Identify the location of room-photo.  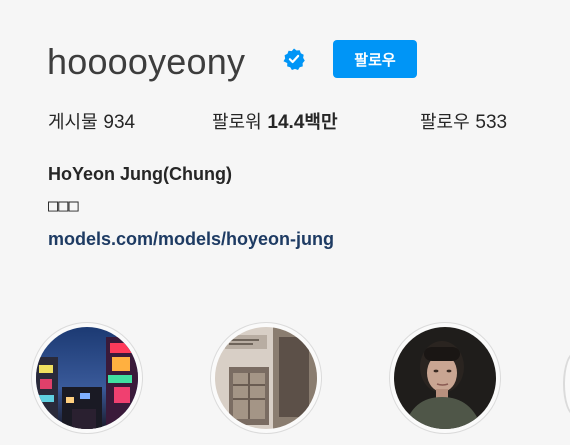
(266, 378).